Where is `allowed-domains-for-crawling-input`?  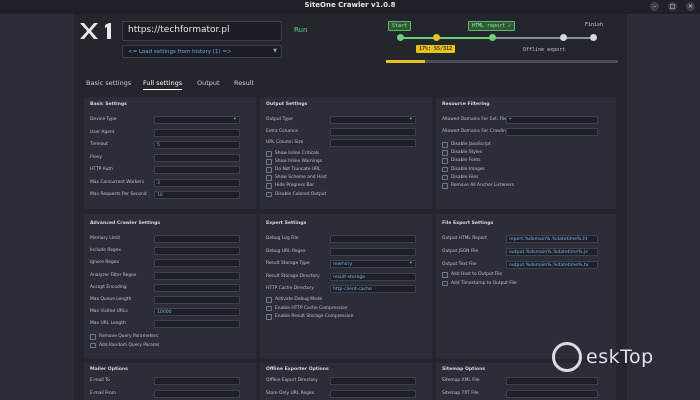 allowed-domains-for-crawling-input is located at coordinates (552, 132).